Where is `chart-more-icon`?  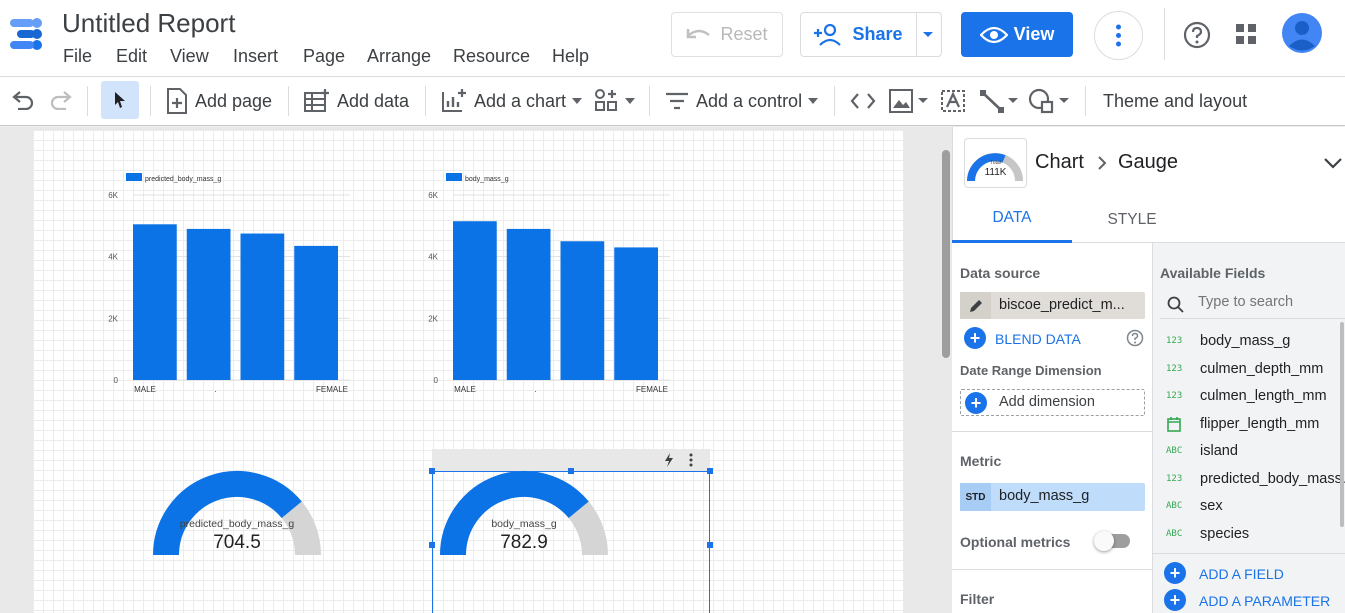
chart-more-icon is located at coordinates (691, 460).